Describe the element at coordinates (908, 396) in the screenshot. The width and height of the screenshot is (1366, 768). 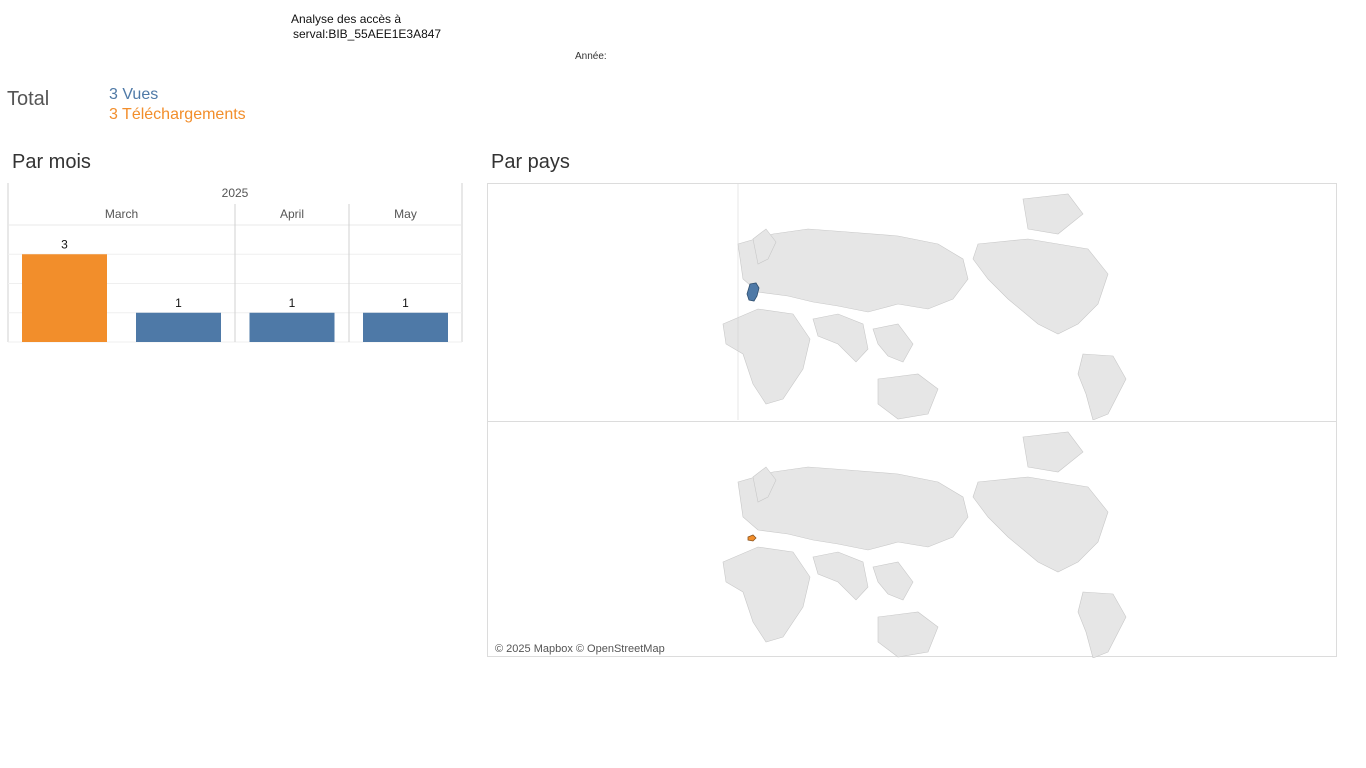
I see `land-australia` at that location.